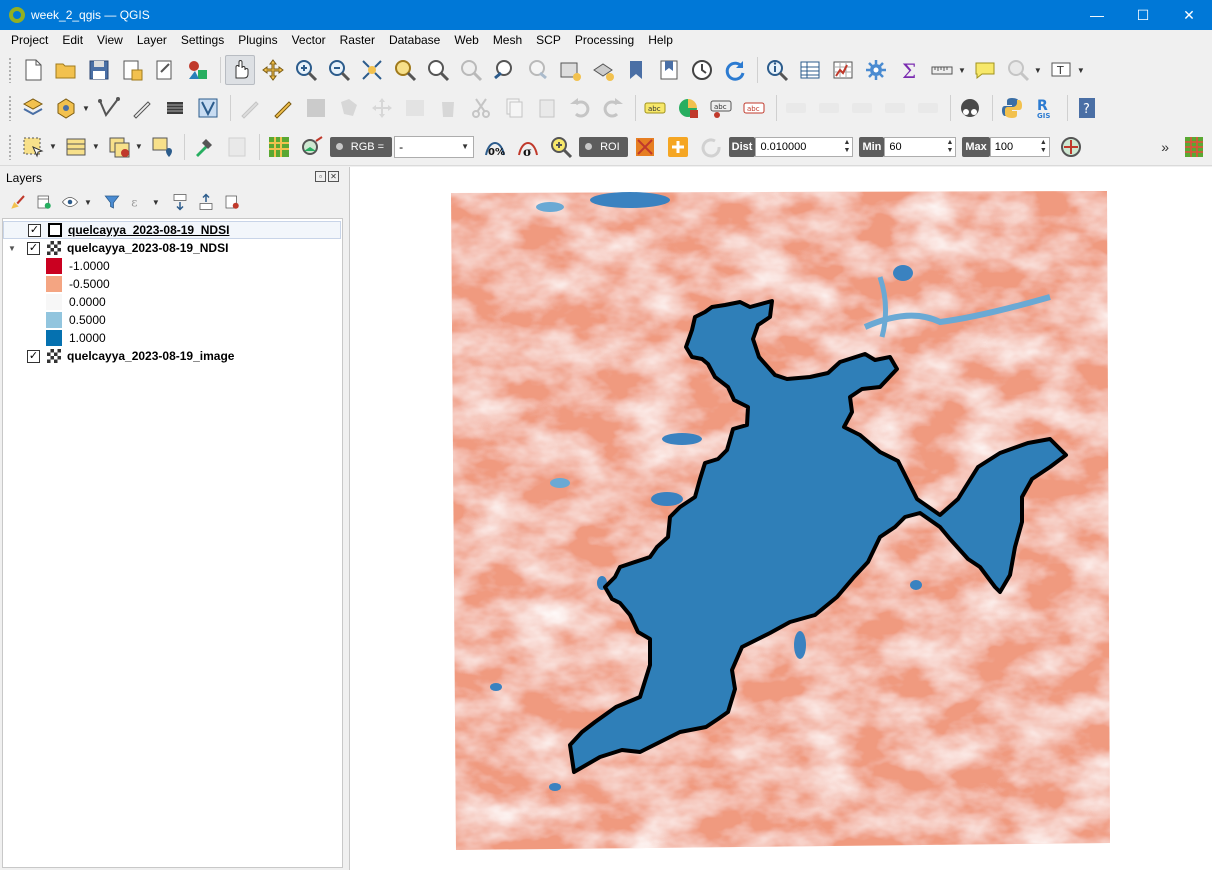  Describe the element at coordinates (415, 108) in the screenshot. I see `modify-attributes-icon` at that location.